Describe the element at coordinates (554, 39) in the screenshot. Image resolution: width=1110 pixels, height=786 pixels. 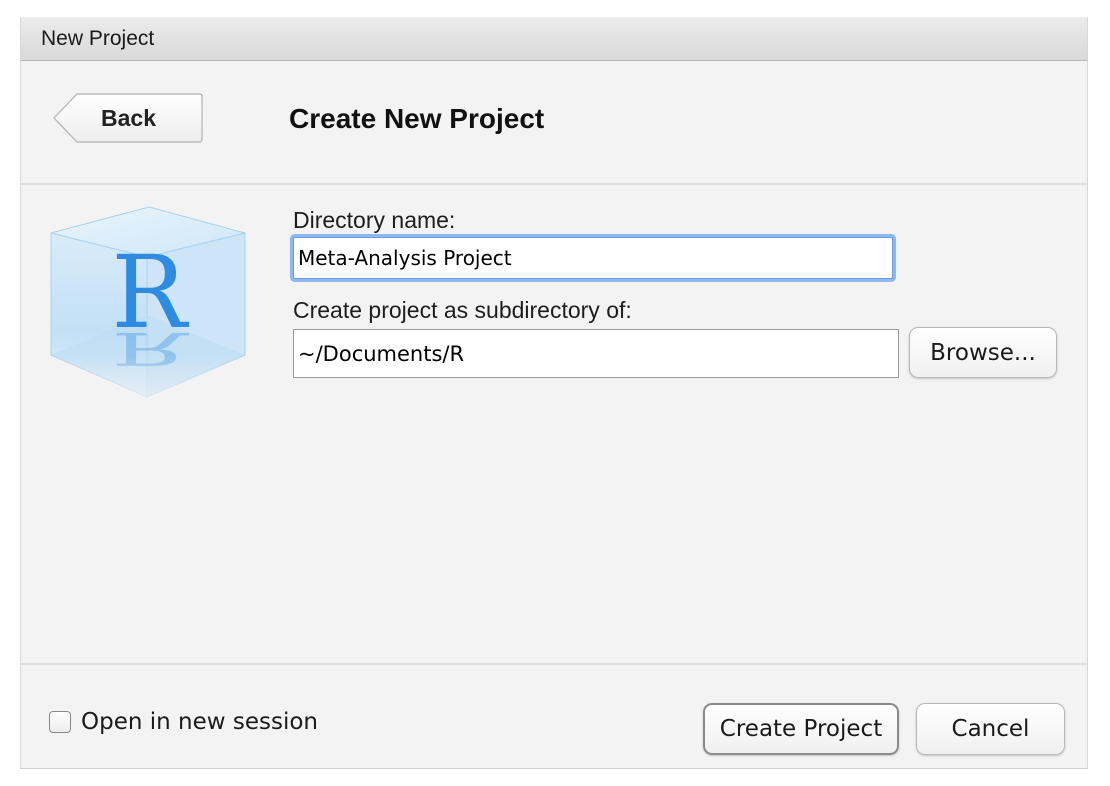
I see `window-titlebar: New Project` at that location.